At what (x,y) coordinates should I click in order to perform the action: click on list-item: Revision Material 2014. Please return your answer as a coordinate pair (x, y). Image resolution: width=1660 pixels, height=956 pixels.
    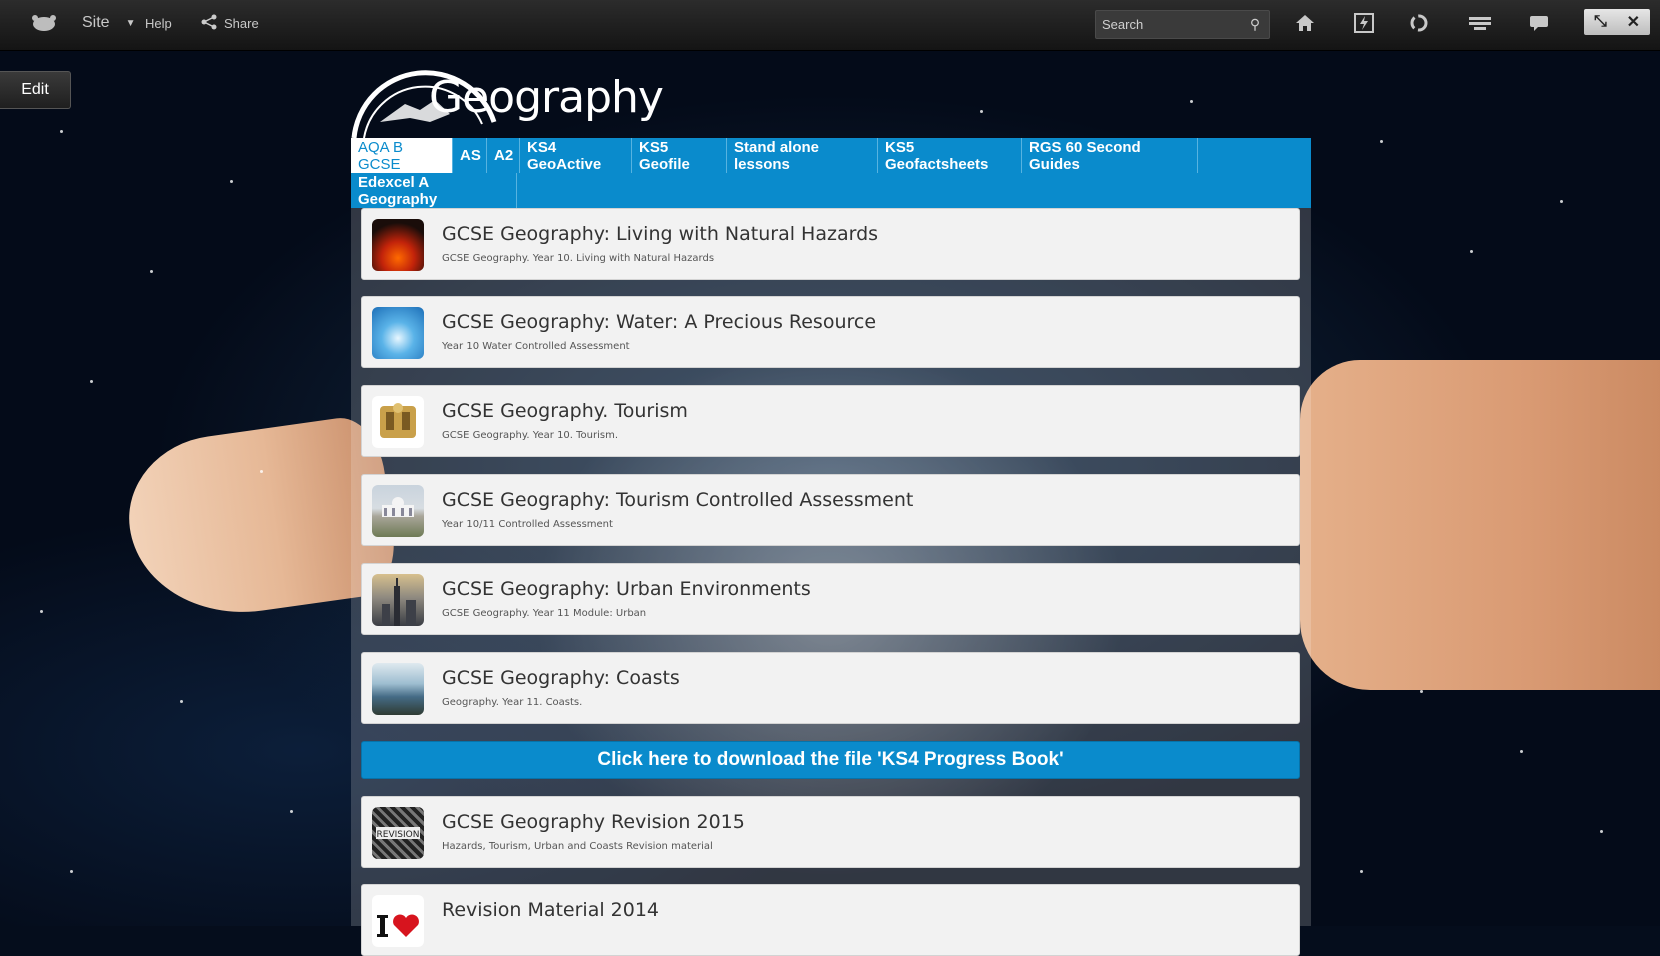
    Looking at the image, I should click on (830, 920).